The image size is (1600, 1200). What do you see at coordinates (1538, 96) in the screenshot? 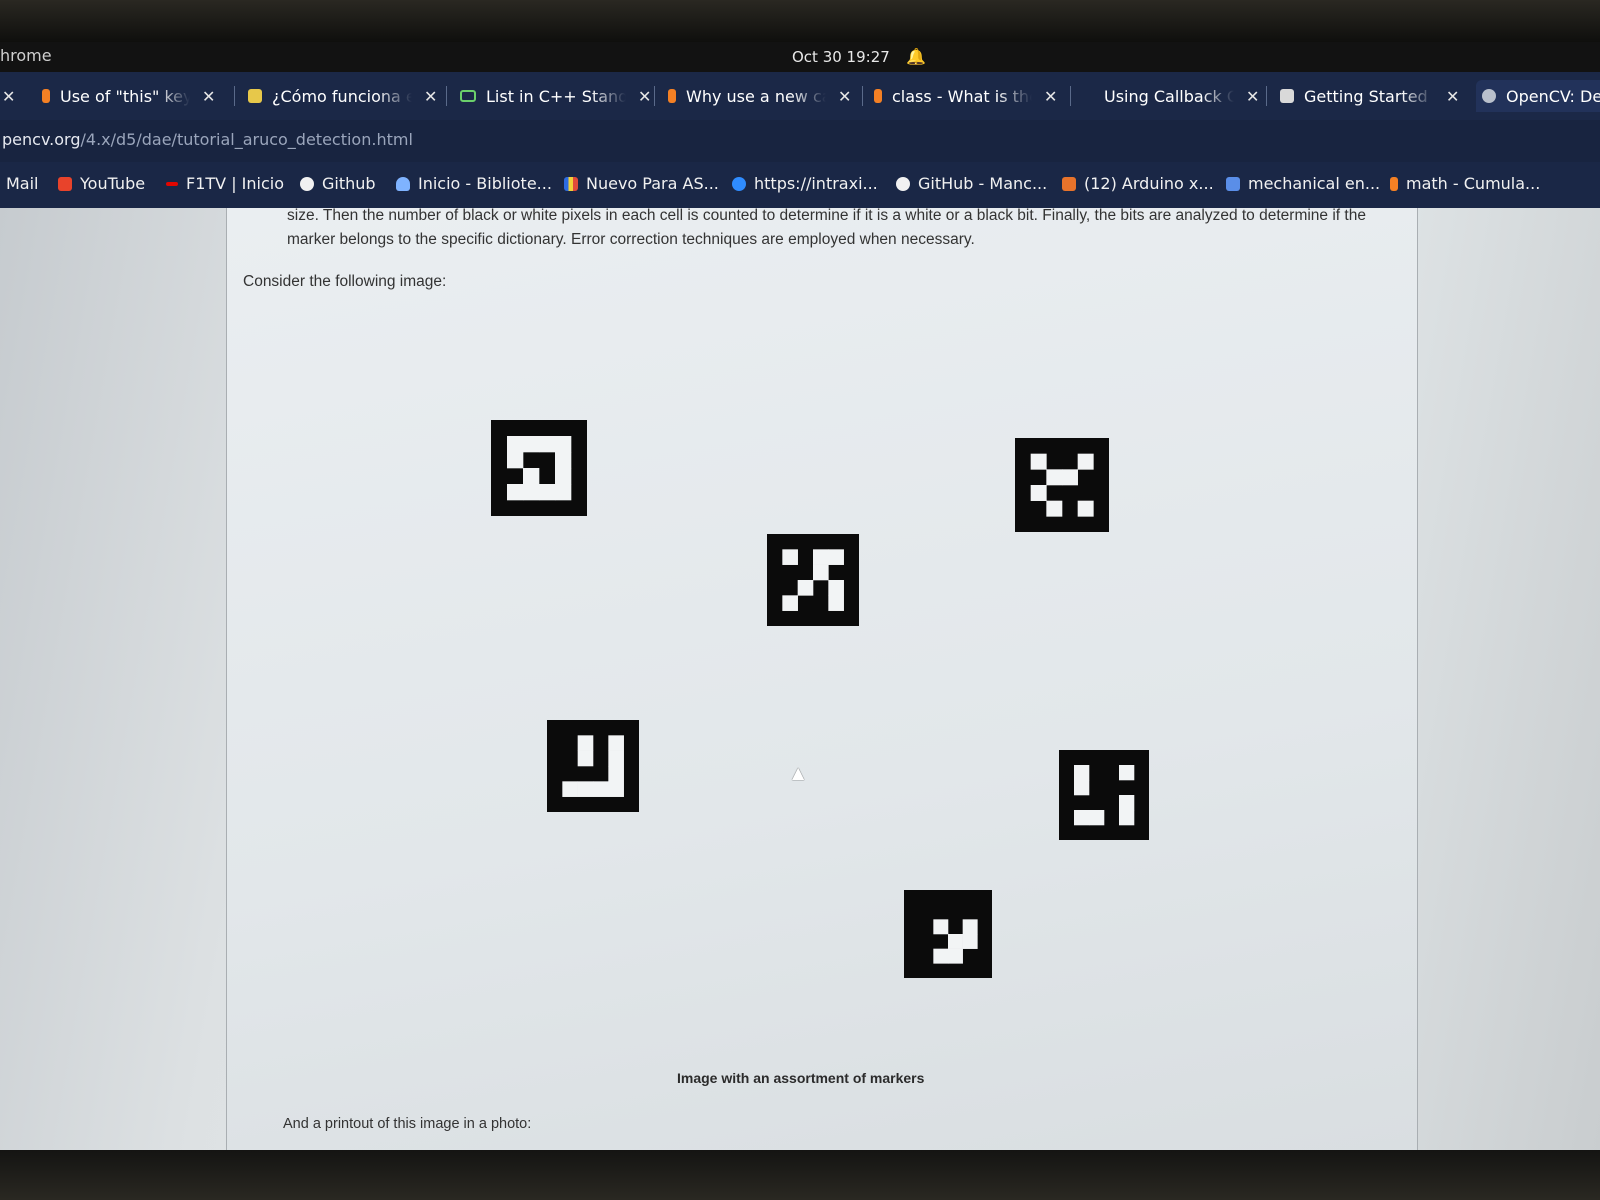
I see `tab-opencv-active: OpenCV: Dete` at bounding box center [1538, 96].